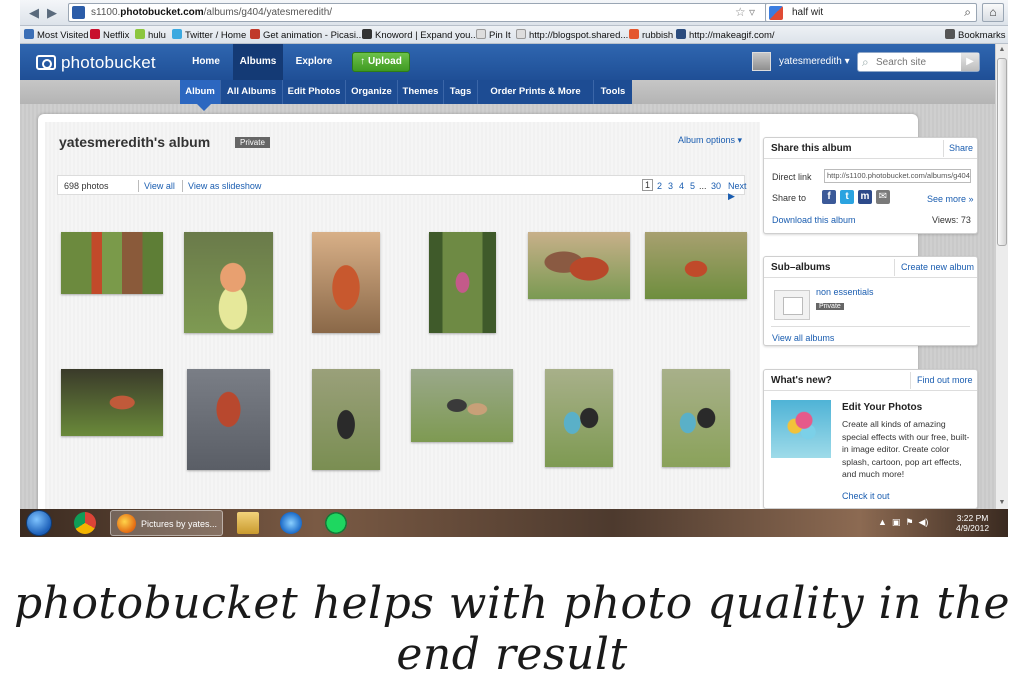 The image size is (1024, 697). I want to click on facebook-icon: f, so click(829, 197).